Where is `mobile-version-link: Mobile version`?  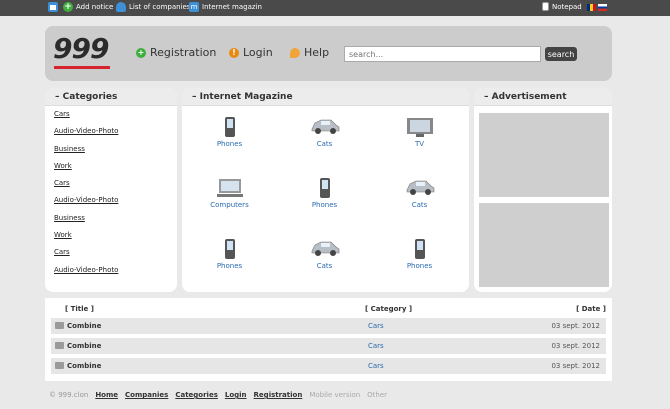
mobile-version-link: Mobile version is located at coordinates (334, 395).